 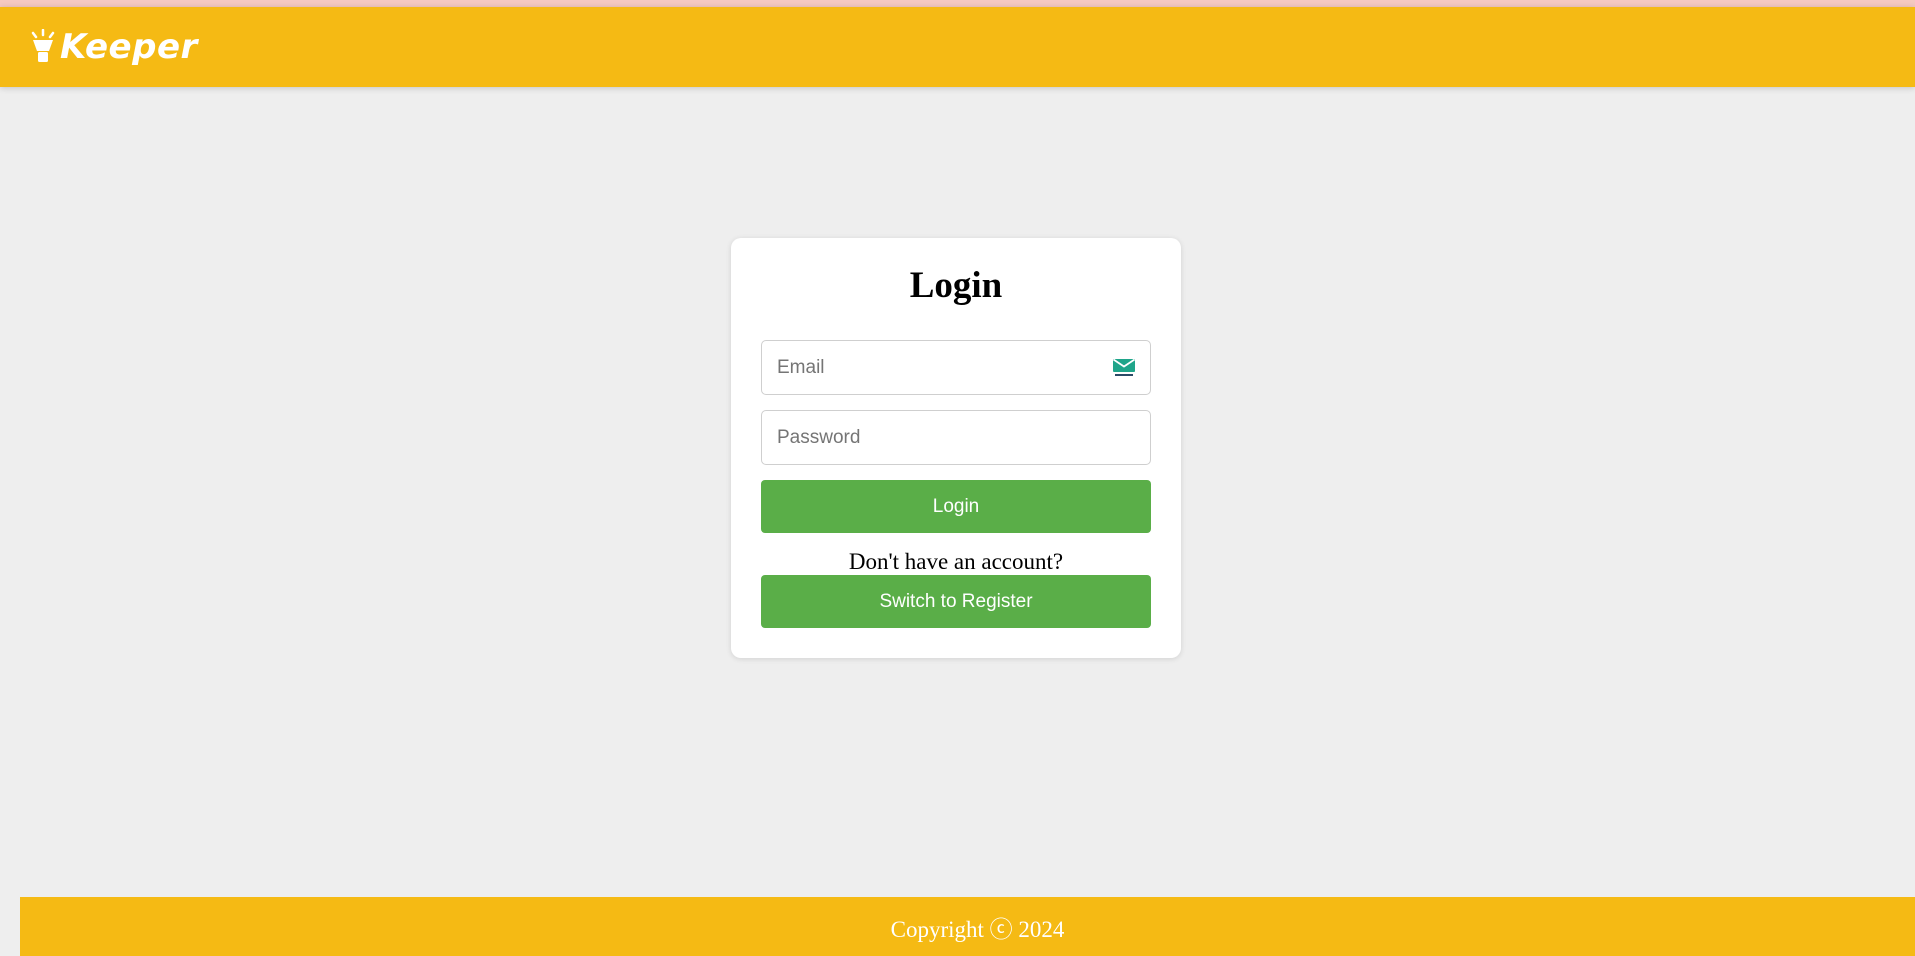 I want to click on switch-to-register-button: Switch to Register, so click(x=956, y=601).